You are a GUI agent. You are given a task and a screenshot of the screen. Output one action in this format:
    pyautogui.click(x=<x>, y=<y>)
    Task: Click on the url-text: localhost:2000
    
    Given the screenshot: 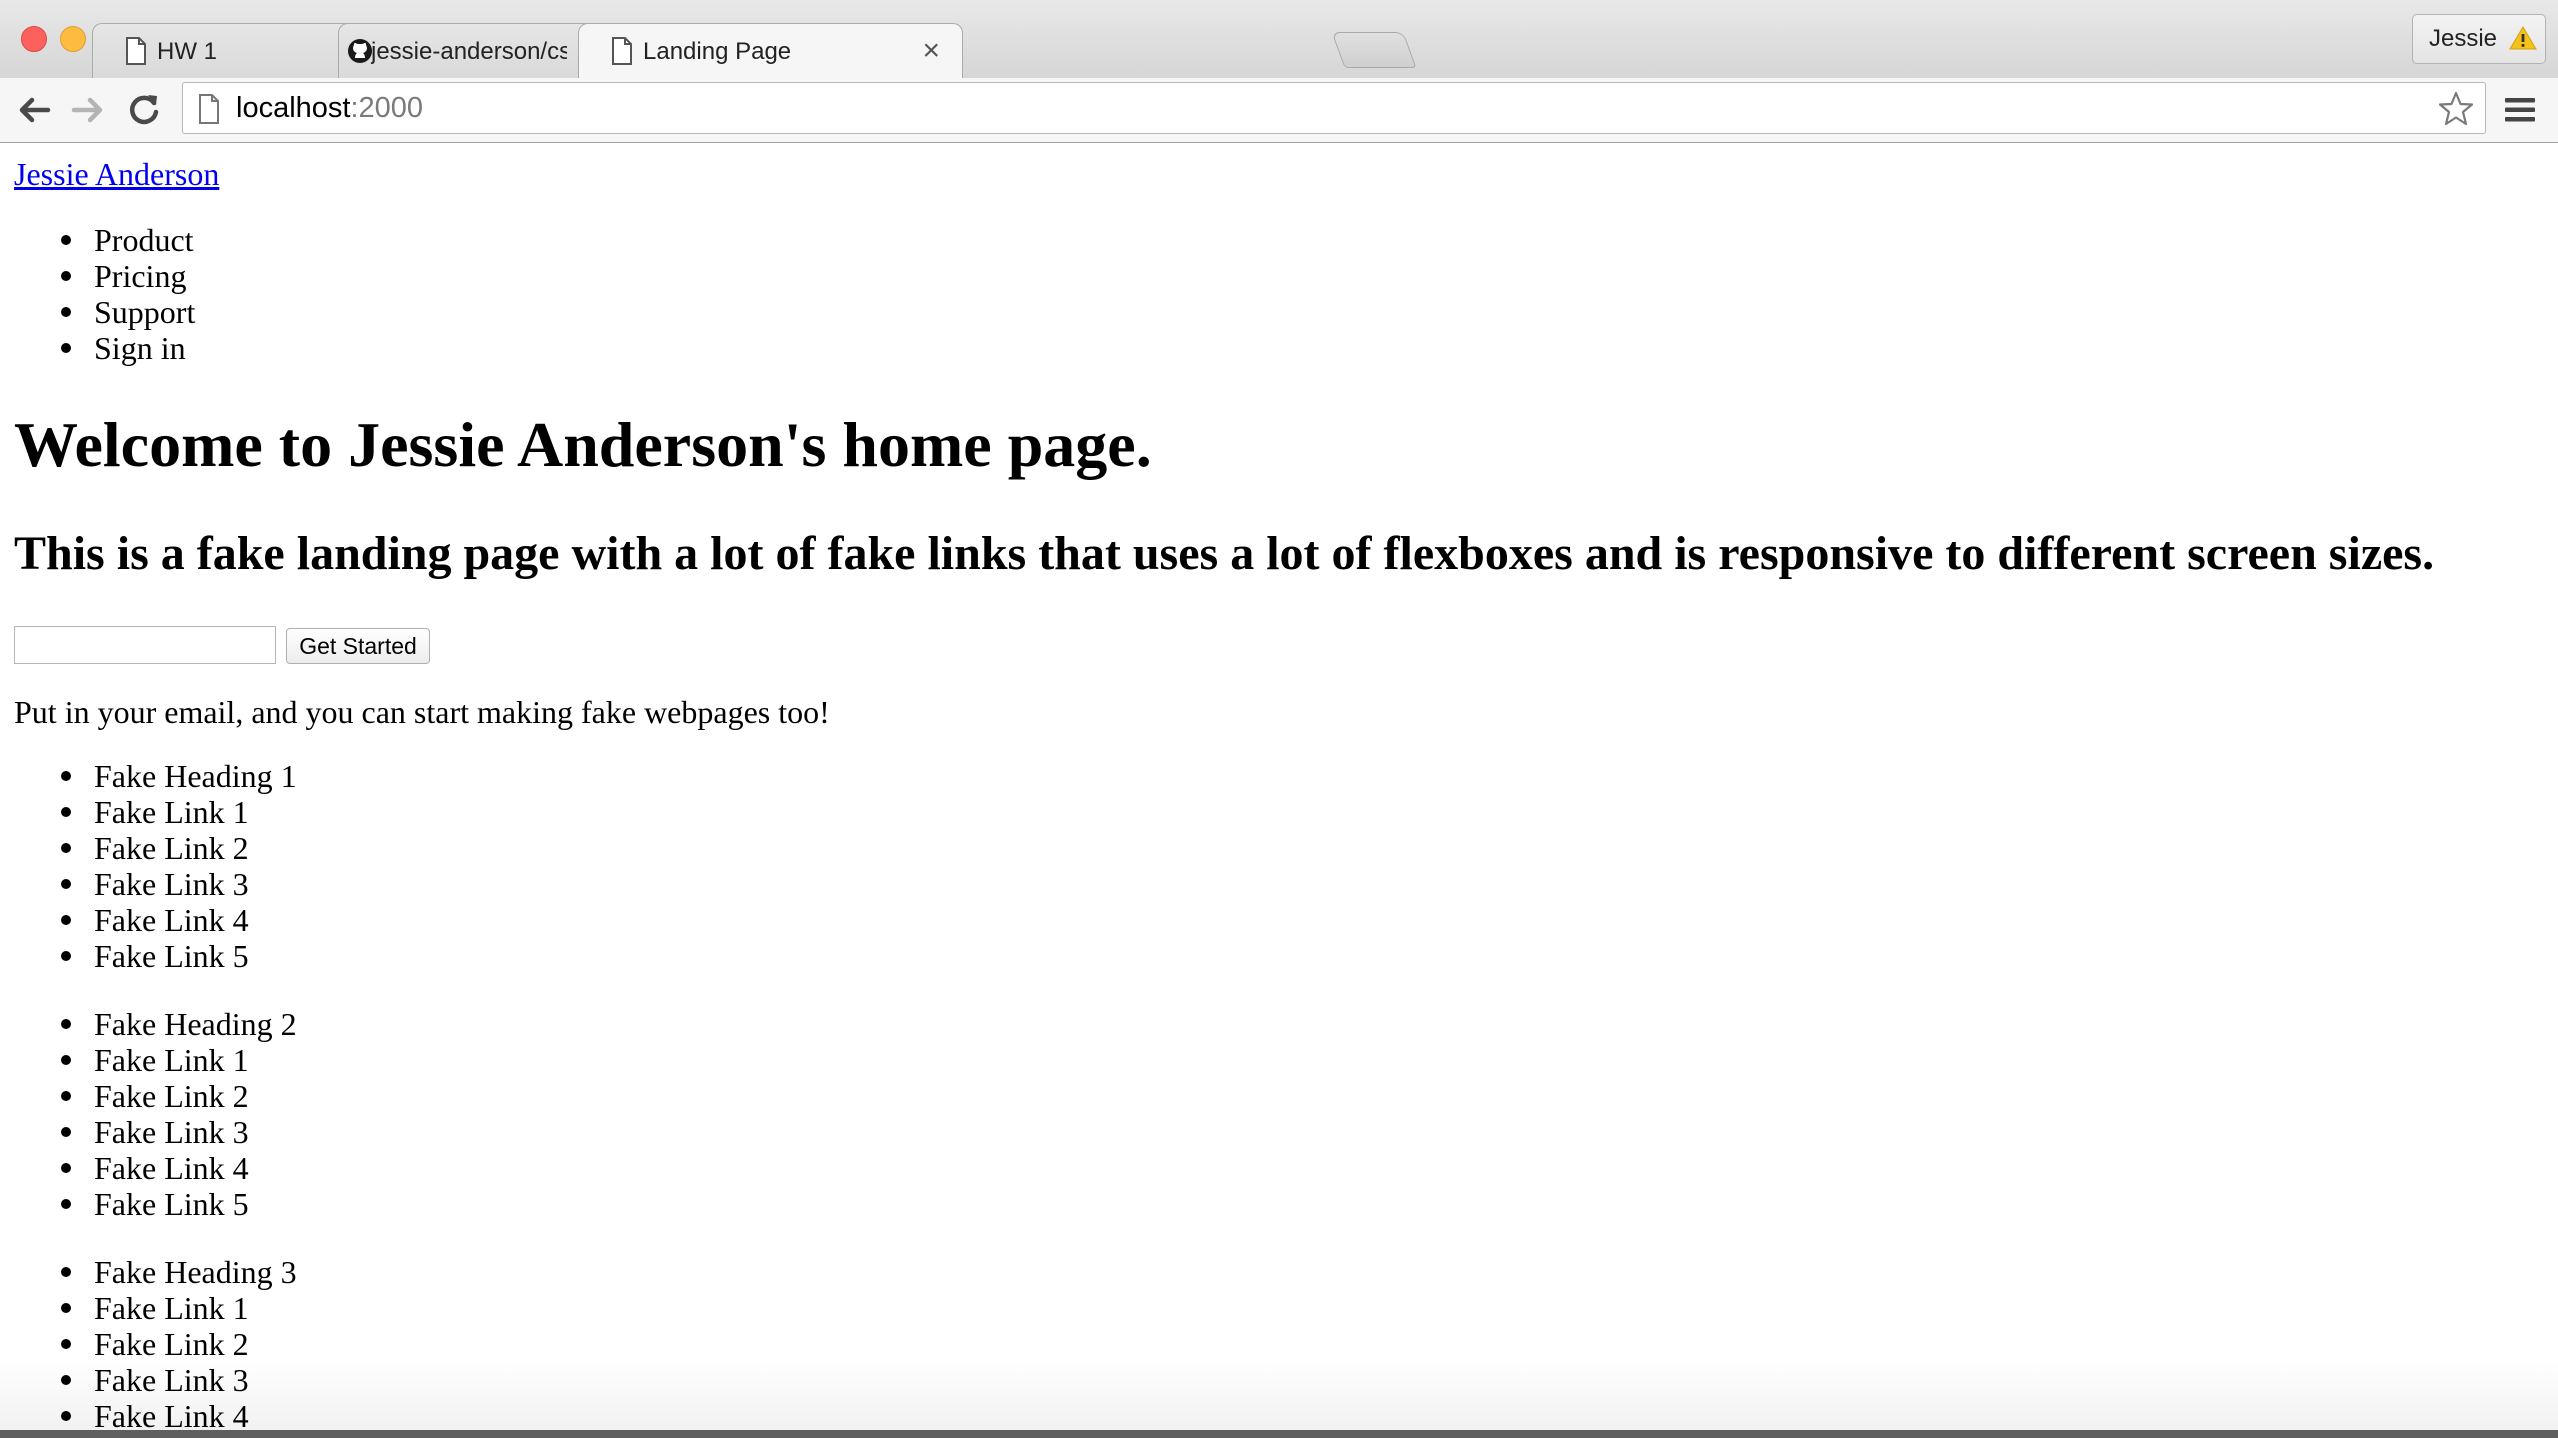 What is the action you would take?
    pyautogui.click(x=329, y=108)
    